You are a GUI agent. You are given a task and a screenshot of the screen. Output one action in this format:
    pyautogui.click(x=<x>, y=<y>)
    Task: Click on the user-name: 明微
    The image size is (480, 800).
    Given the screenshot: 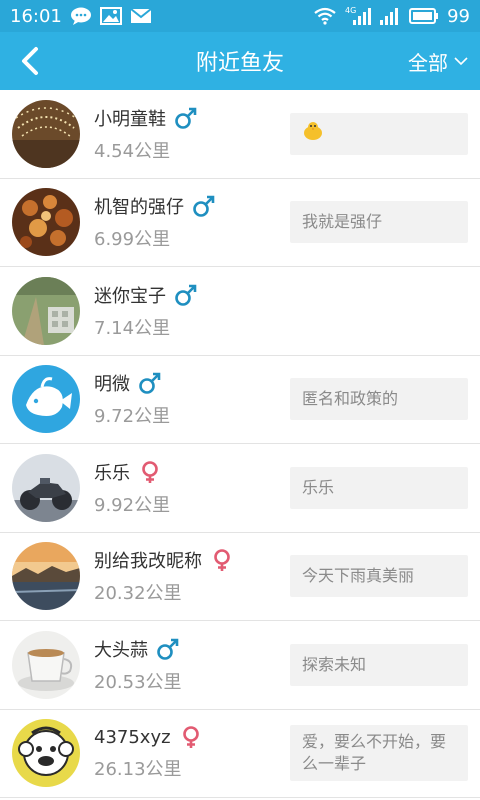 What is the action you would take?
    pyautogui.click(x=112, y=385)
    